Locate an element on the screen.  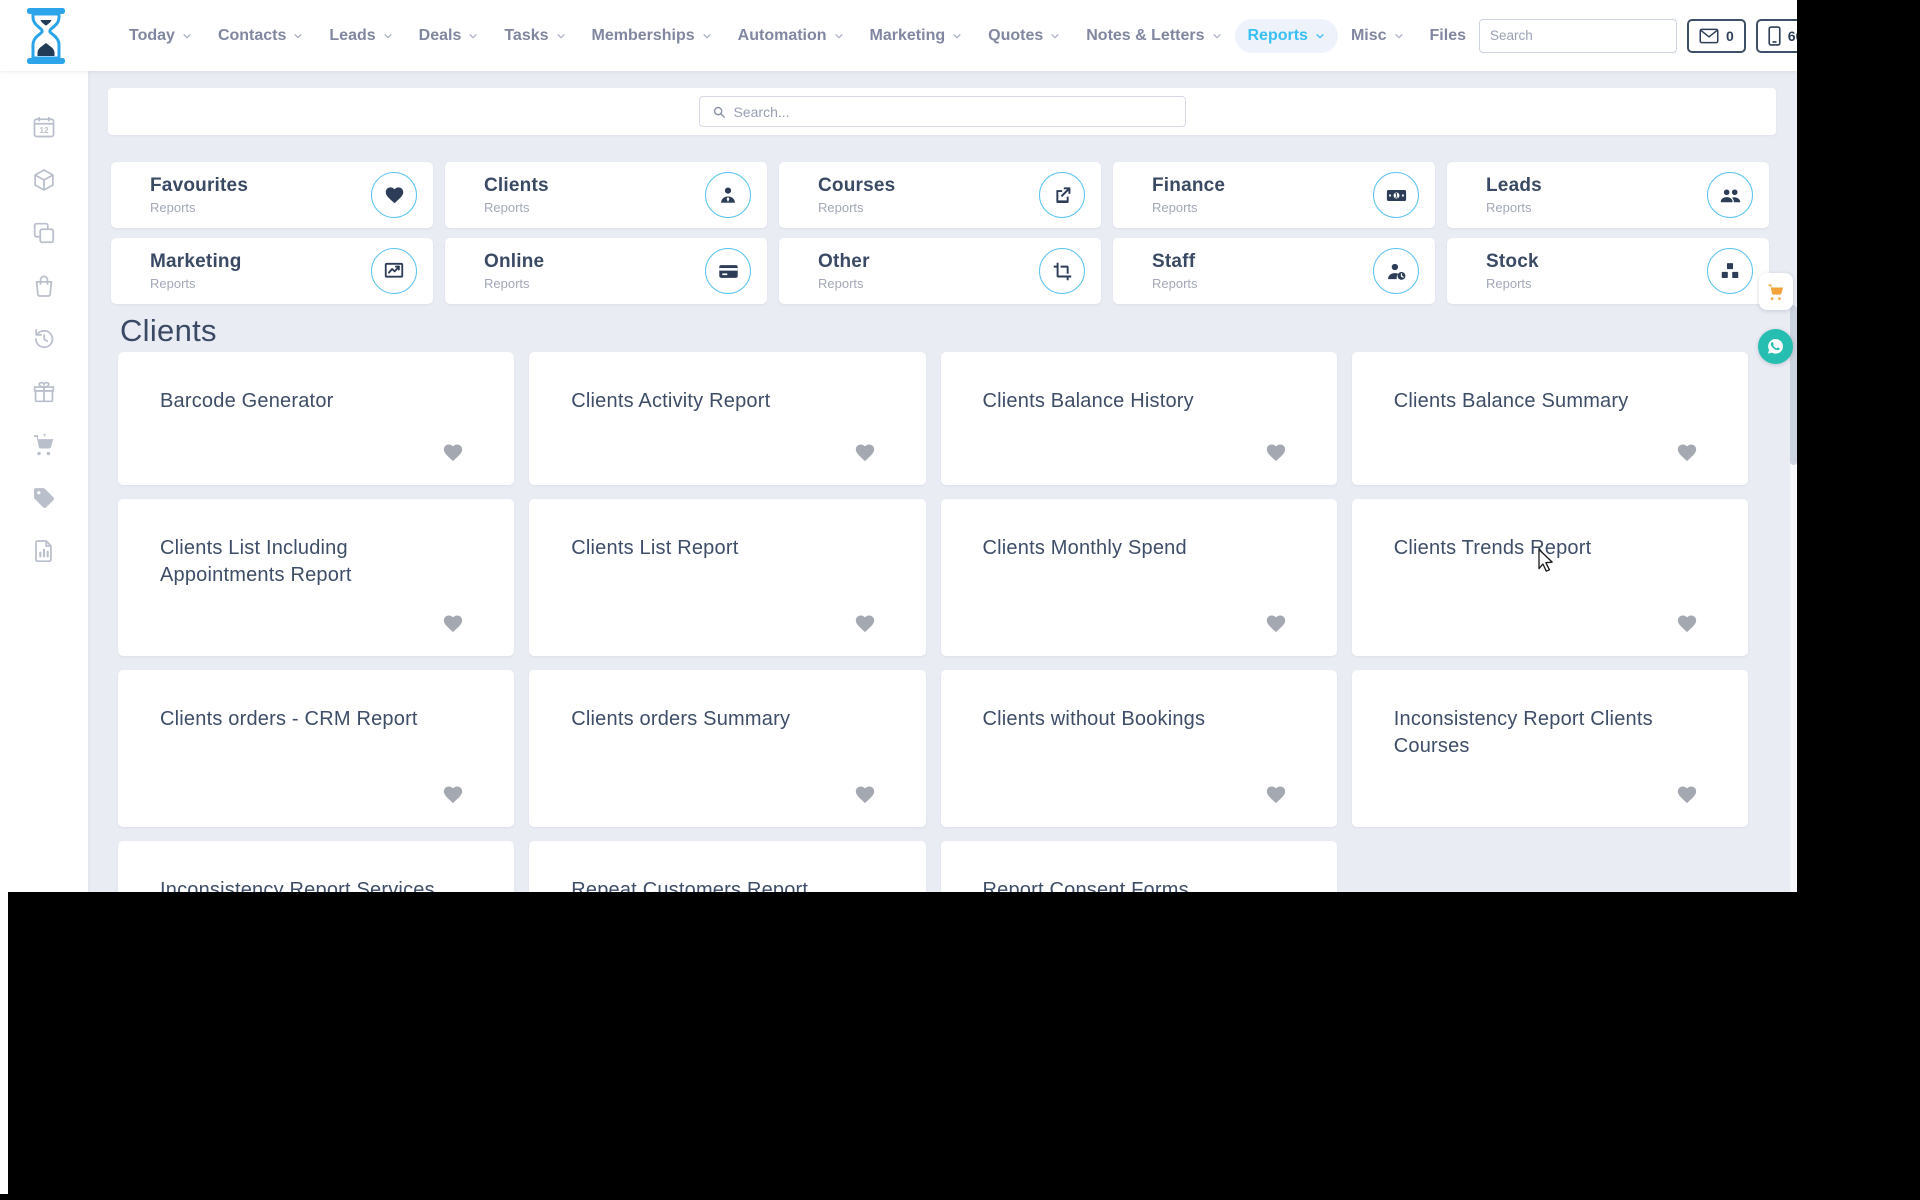
sidebar-item-shop is located at coordinates (44, 445).